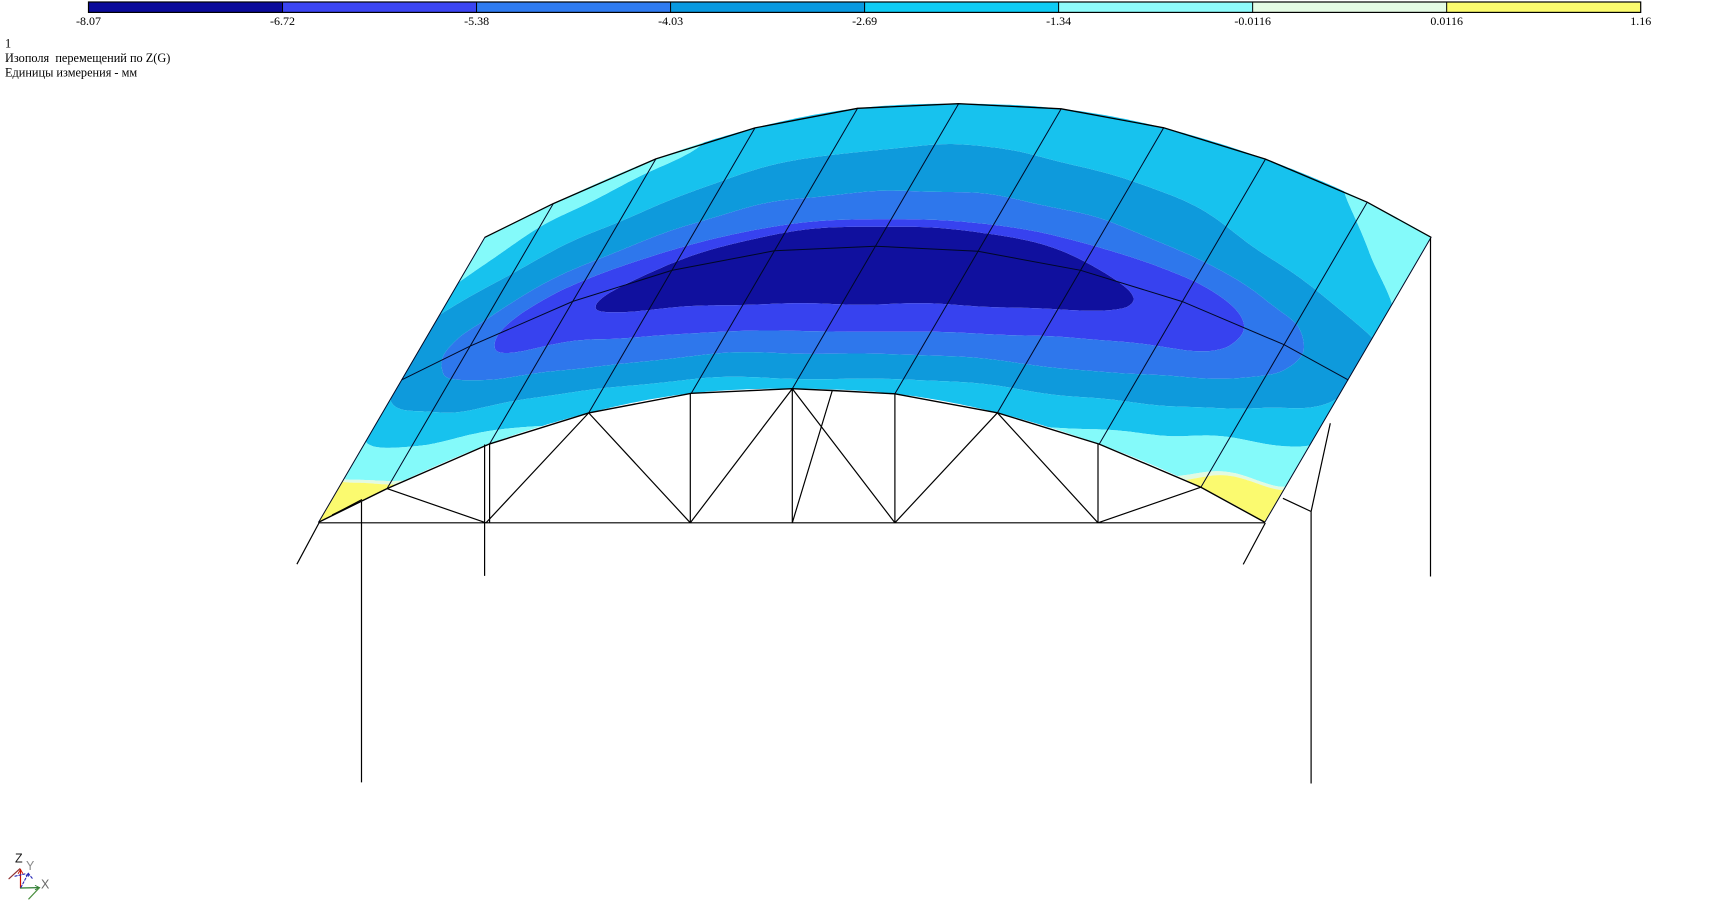  Describe the element at coordinates (282, 21) in the screenshot. I see `svg-text: -6.72` at that location.